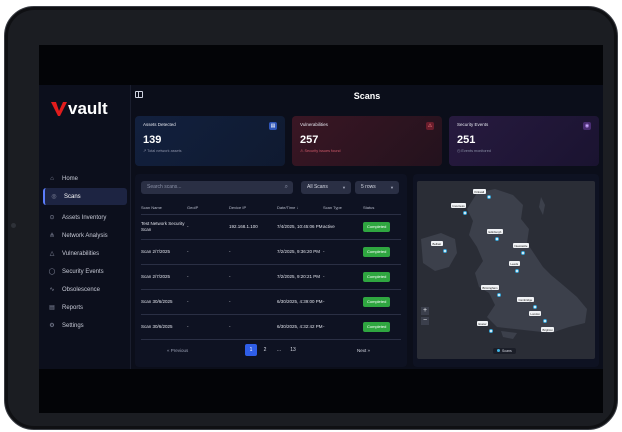 This screenshot has width=622, height=432. Describe the element at coordinates (293, 350) in the screenshot. I see `page-button: 13` at that location.